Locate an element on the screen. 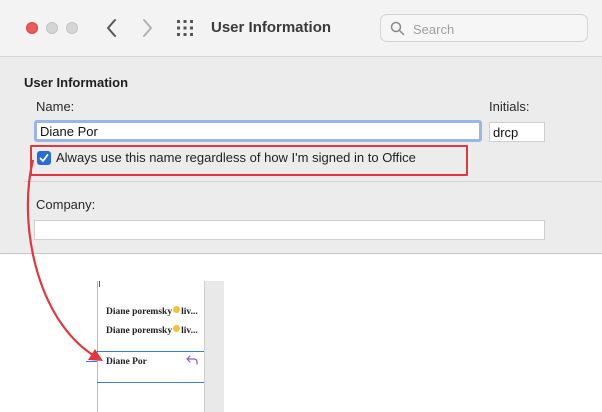 The height and width of the screenshot is (412, 602). chevron-left-icon is located at coordinates (111, 28).